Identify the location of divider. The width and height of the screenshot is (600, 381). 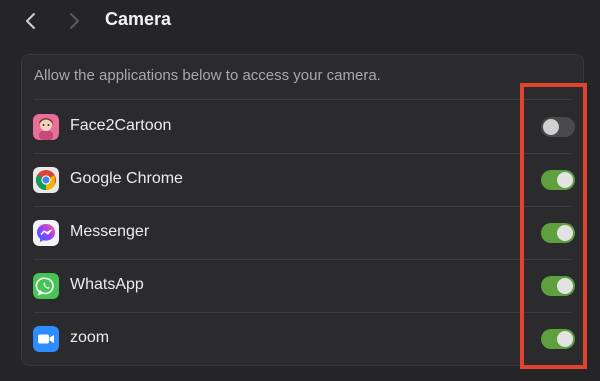
(302, 99).